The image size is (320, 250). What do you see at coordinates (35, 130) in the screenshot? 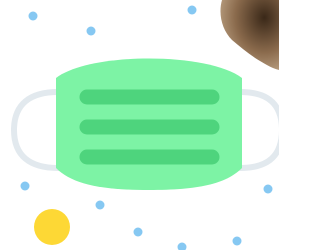
I see `left-ear-loop` at bounding box center [35, 130].